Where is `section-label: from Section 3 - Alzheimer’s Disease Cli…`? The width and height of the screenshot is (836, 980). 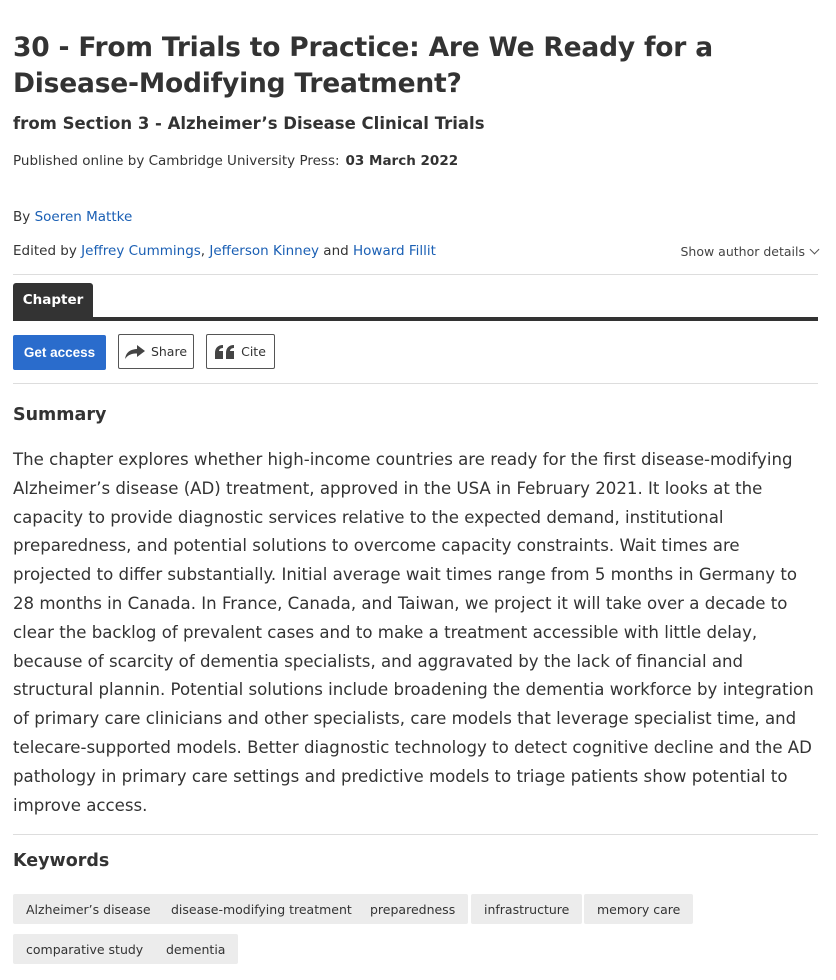
section-label: from Section 3 - Alzheimer’s Disease Cli… is located at coordinates (249, 123).